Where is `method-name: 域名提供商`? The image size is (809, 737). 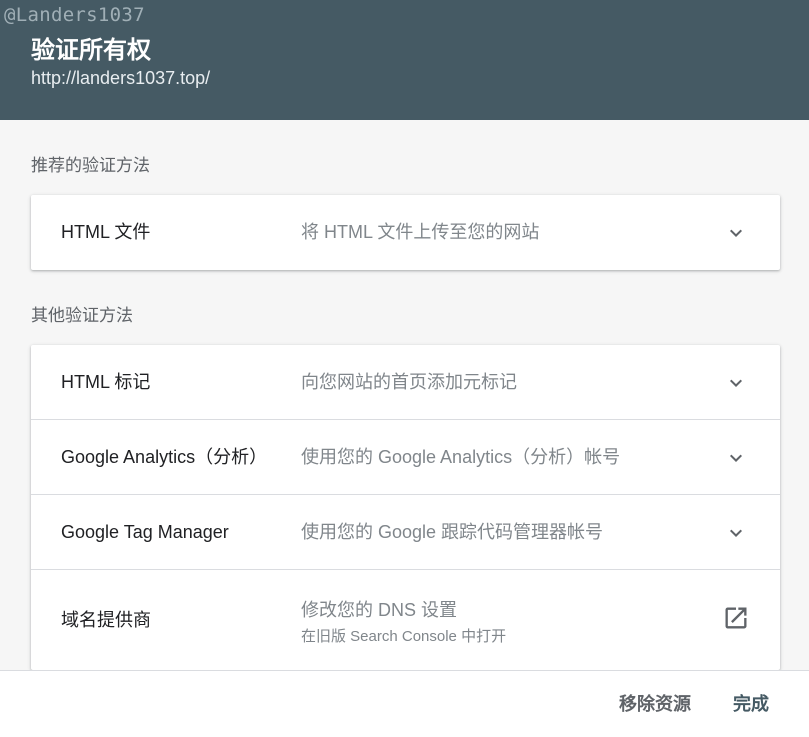 method-name: 域名提供商 is located at coordinates (106, 620).